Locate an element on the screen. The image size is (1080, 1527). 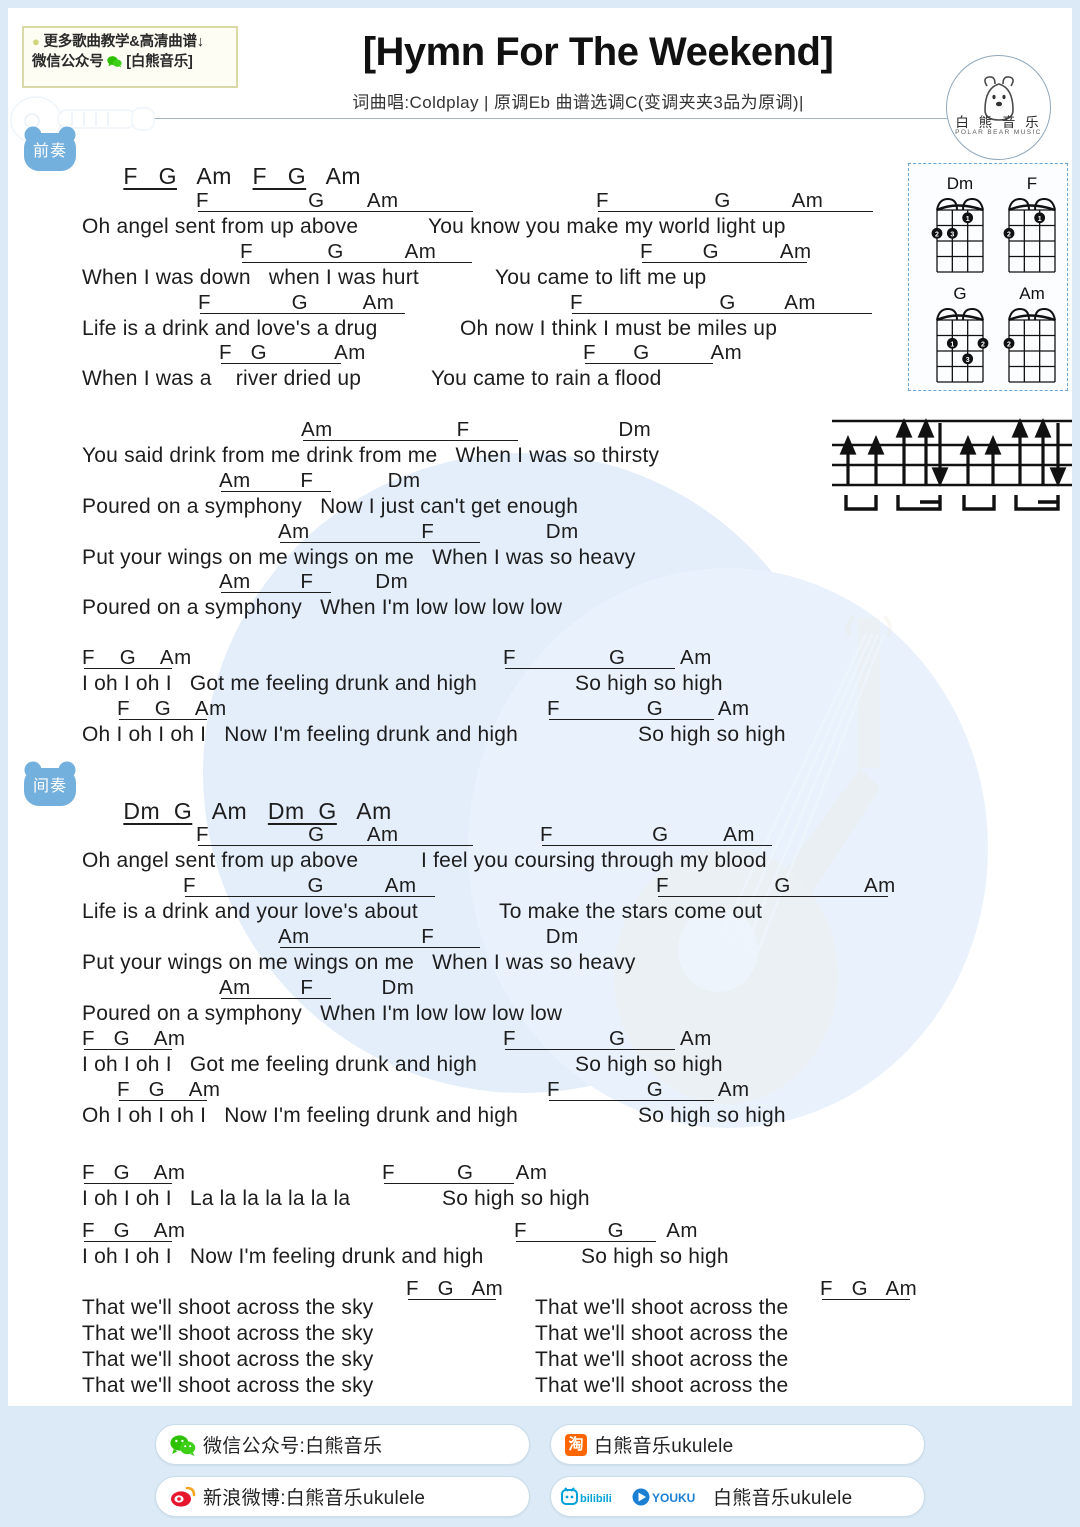
chord-diagram-panel: Dm 1 2 3 F12 G123 Am 2 is located at coordinates (988, 277).